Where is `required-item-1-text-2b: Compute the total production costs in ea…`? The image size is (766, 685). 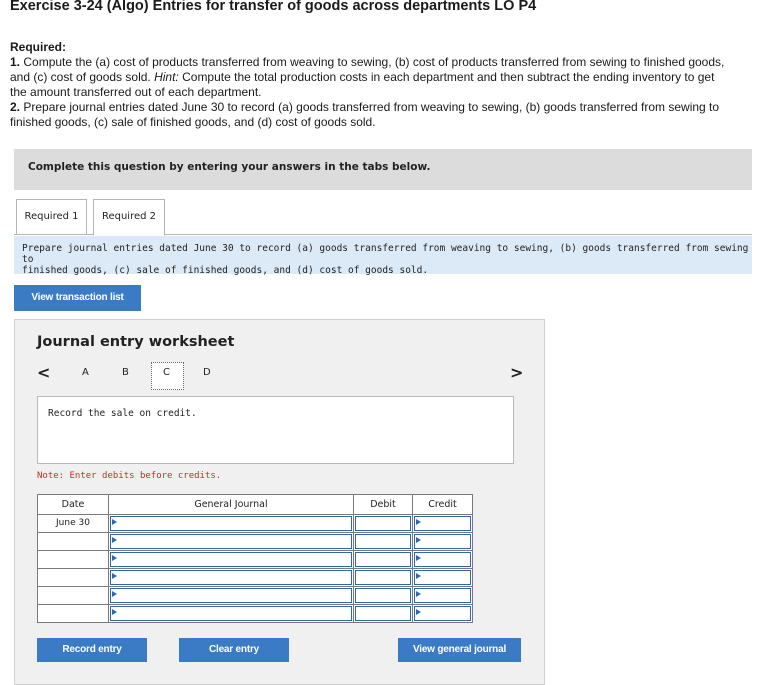
required-item-1-text-2b: Compute the total production costs in ea… is located at coordinates (446, 77).